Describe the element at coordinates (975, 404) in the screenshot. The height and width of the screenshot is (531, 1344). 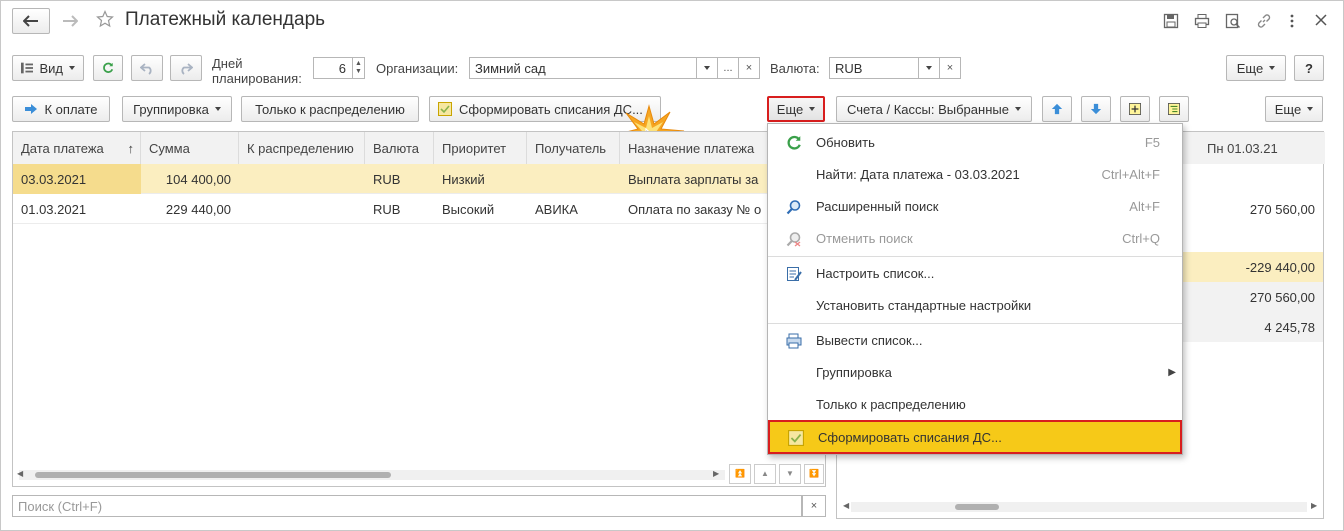
I see `menu-item-only-distribution: Только к распределению` at that location.